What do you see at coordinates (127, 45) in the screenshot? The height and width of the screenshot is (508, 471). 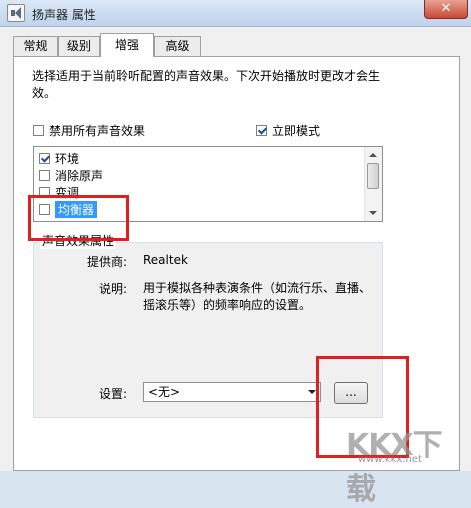 I see `tab-enhancements: 增强` at bounding box center [127, 45].